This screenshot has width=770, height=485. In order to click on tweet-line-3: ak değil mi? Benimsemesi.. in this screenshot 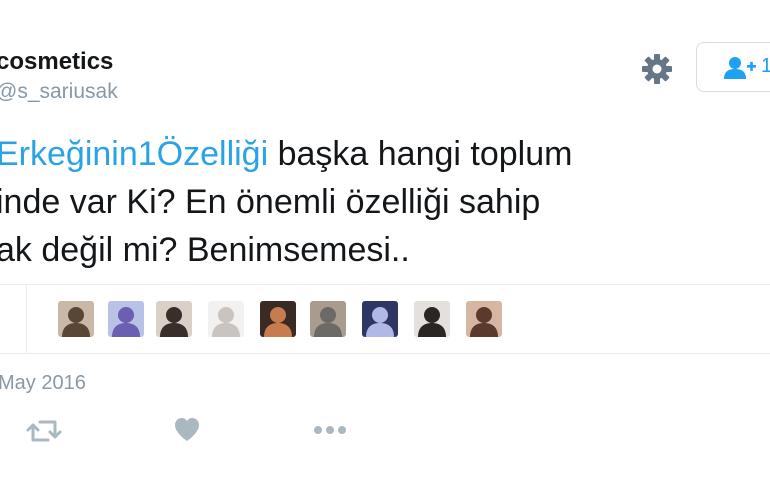, I will do `click(205, 250)`.